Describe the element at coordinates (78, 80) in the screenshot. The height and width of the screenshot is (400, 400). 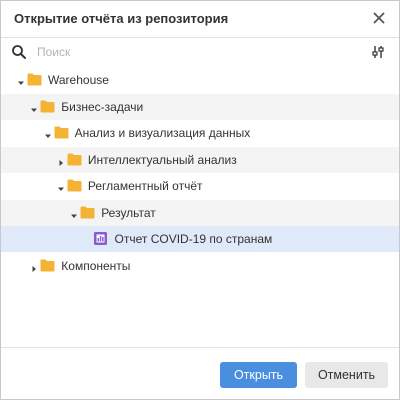
I see `tree-item-label: Warehouse` at that location.